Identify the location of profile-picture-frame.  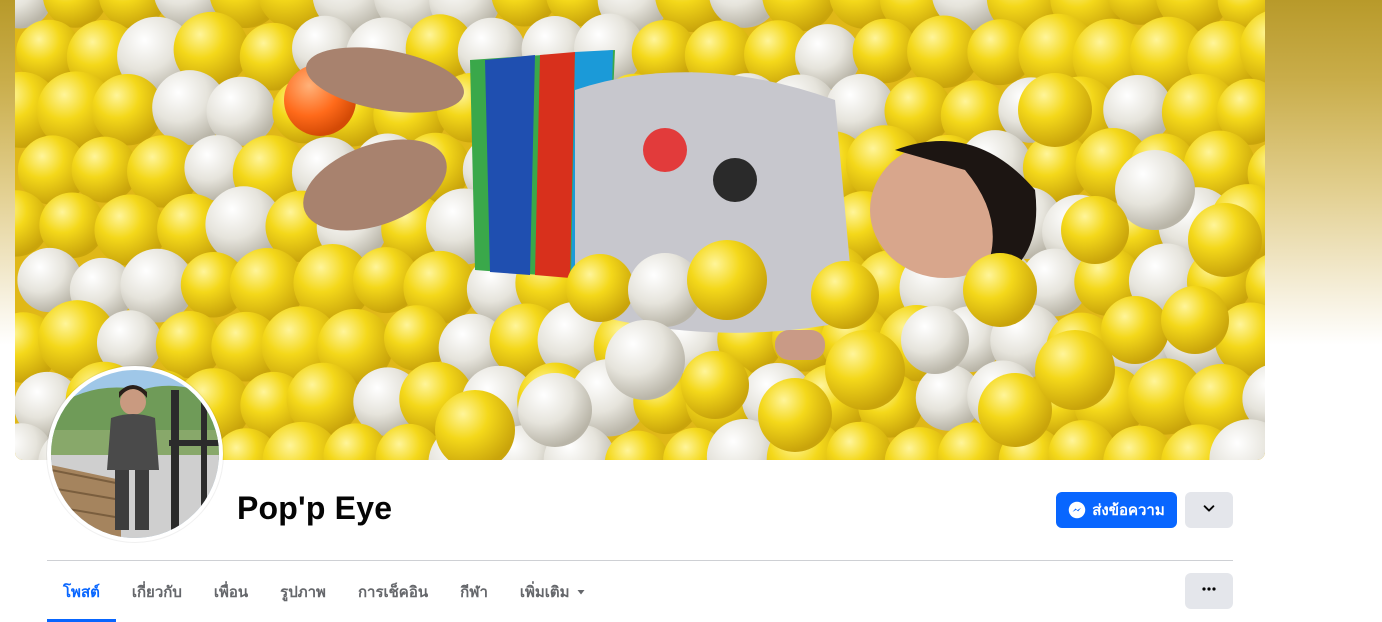
(135, 454).